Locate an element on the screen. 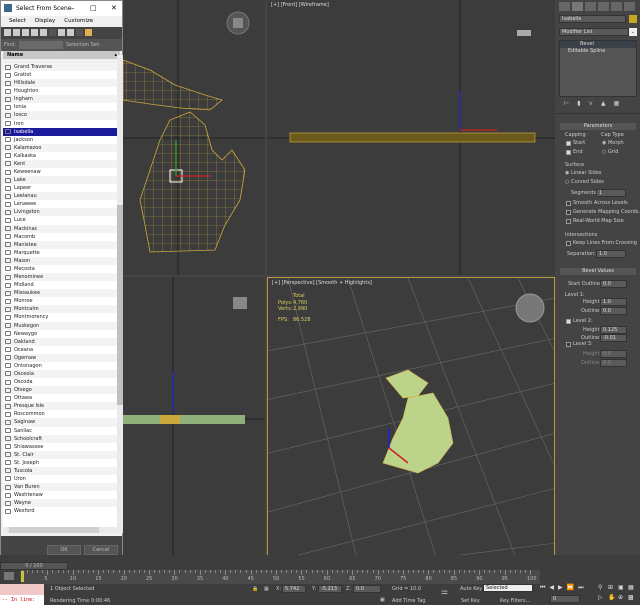 The width and height of the screenshot is (640, 605). l1-outline-spinner: 0.0 is located at coordinates (613, 311).